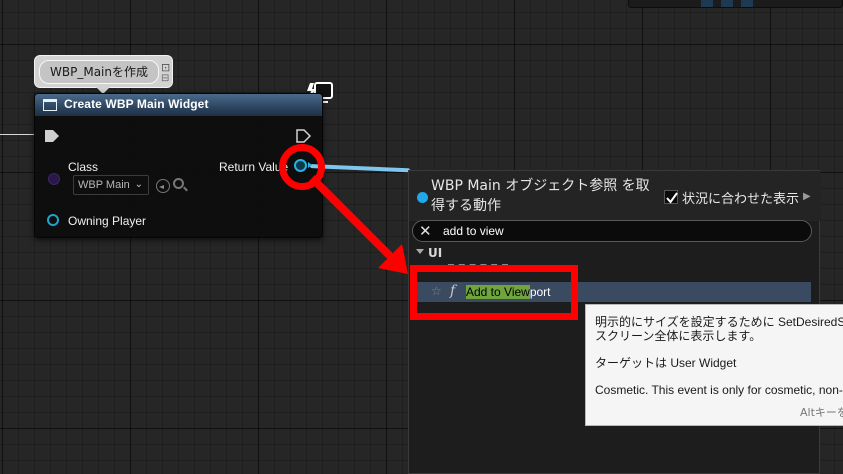 The height and width of the screenshot is (474, 843). I want to click on tooltip-line: ターゲットは User Widget, so click(666, 363).